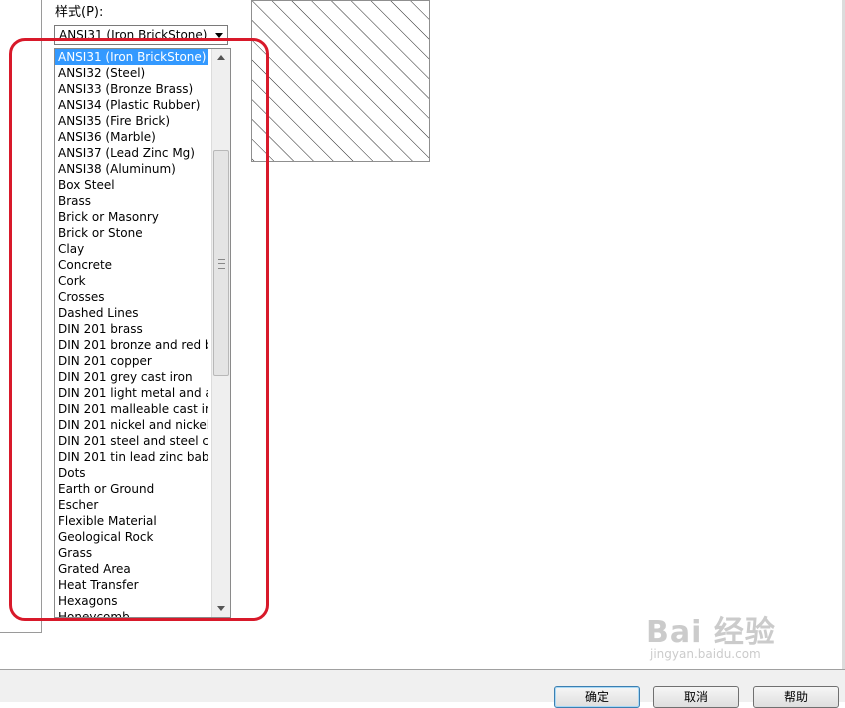  Describe the element at coordinates (131, 553) in the screenshot. I see `list-item: Grass` at that location.